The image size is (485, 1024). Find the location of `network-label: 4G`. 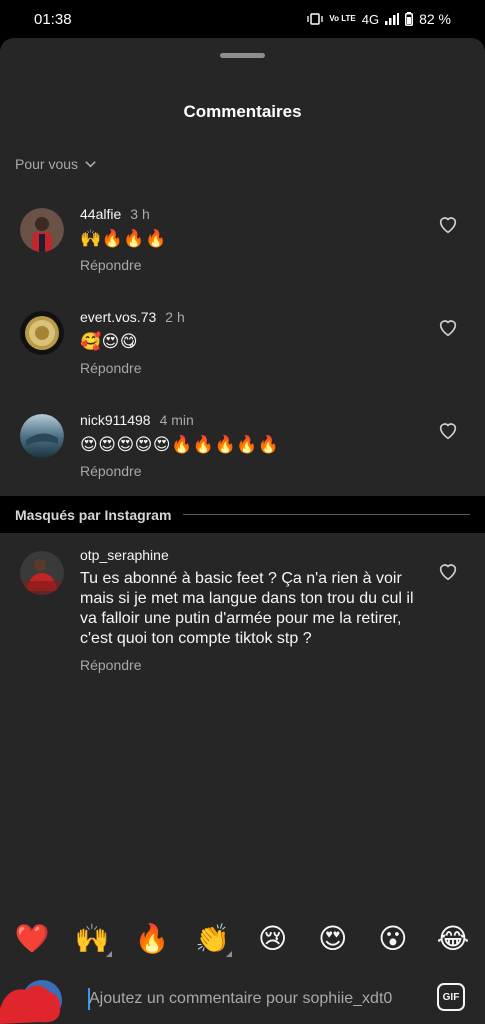

network-label: 4G is located at coordinates (370, 19).